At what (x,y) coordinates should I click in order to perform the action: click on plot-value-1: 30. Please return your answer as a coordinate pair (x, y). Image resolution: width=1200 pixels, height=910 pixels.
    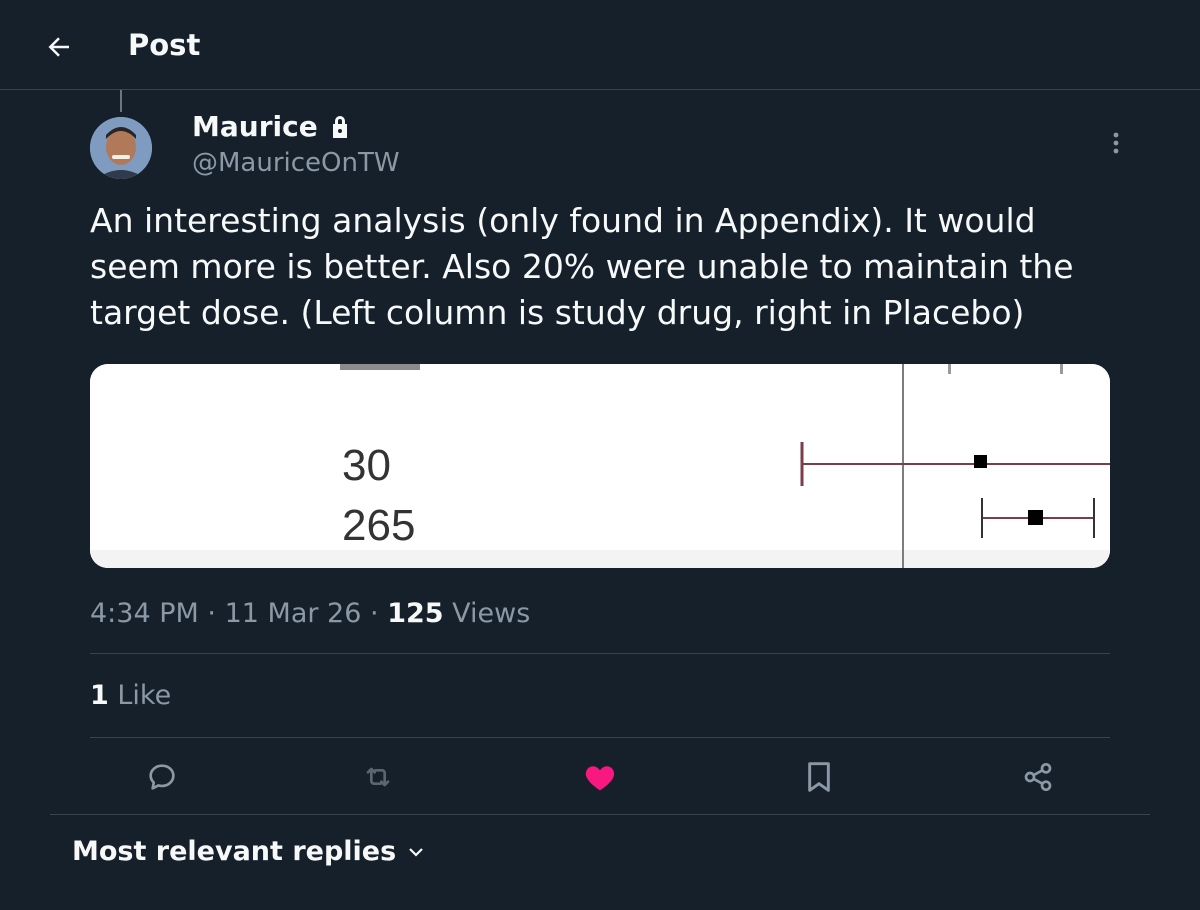
    Looking at the image, I should click on (366, 465).